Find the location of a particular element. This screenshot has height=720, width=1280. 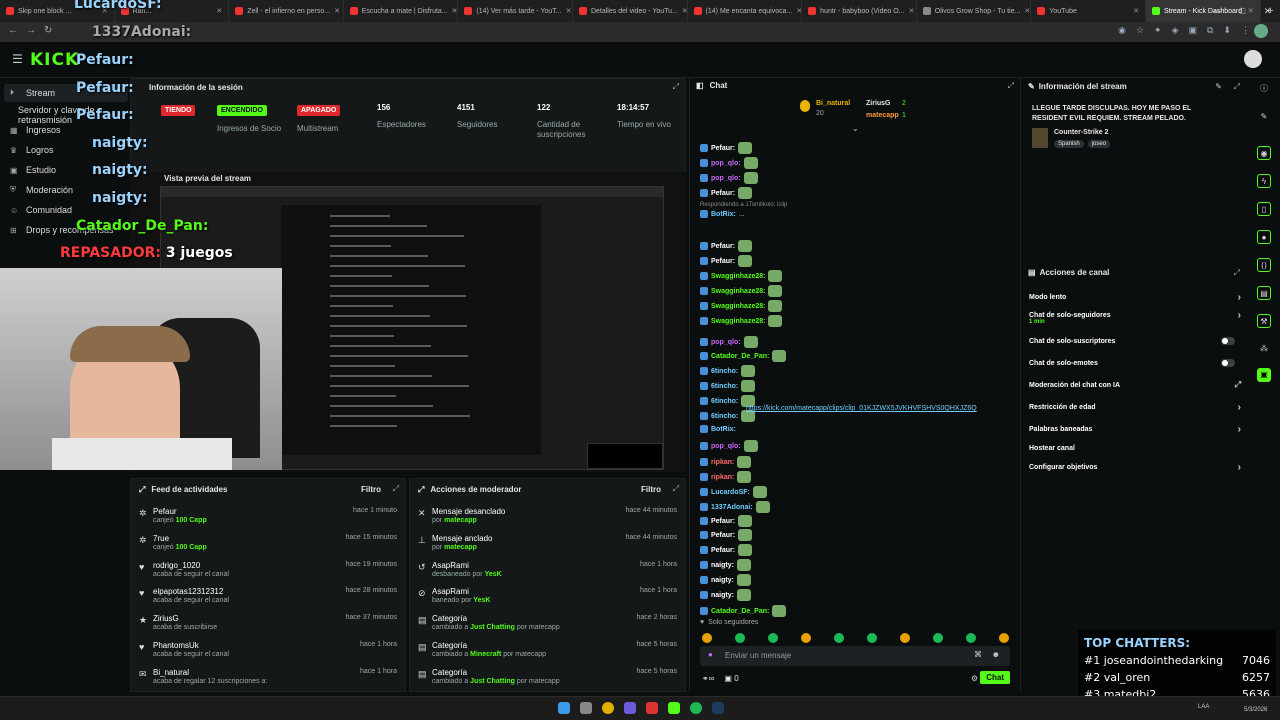

extension-icon: ✦ is located at coordinates (1158, 30).